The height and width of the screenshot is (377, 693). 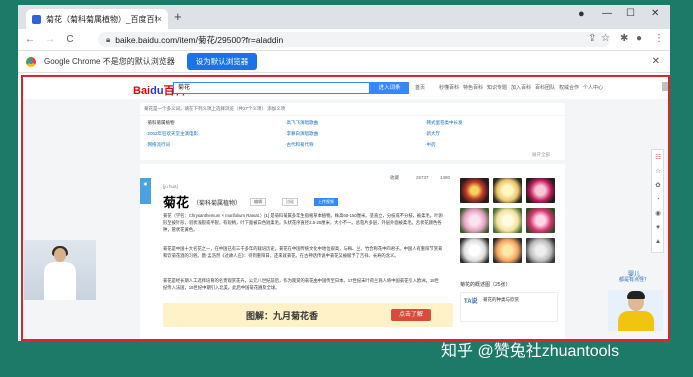 What do you see at coordinates (160, 123) in the screenshot?
I see `sense-item: ·菊科菊属植物` at bounding box center [160, 123].